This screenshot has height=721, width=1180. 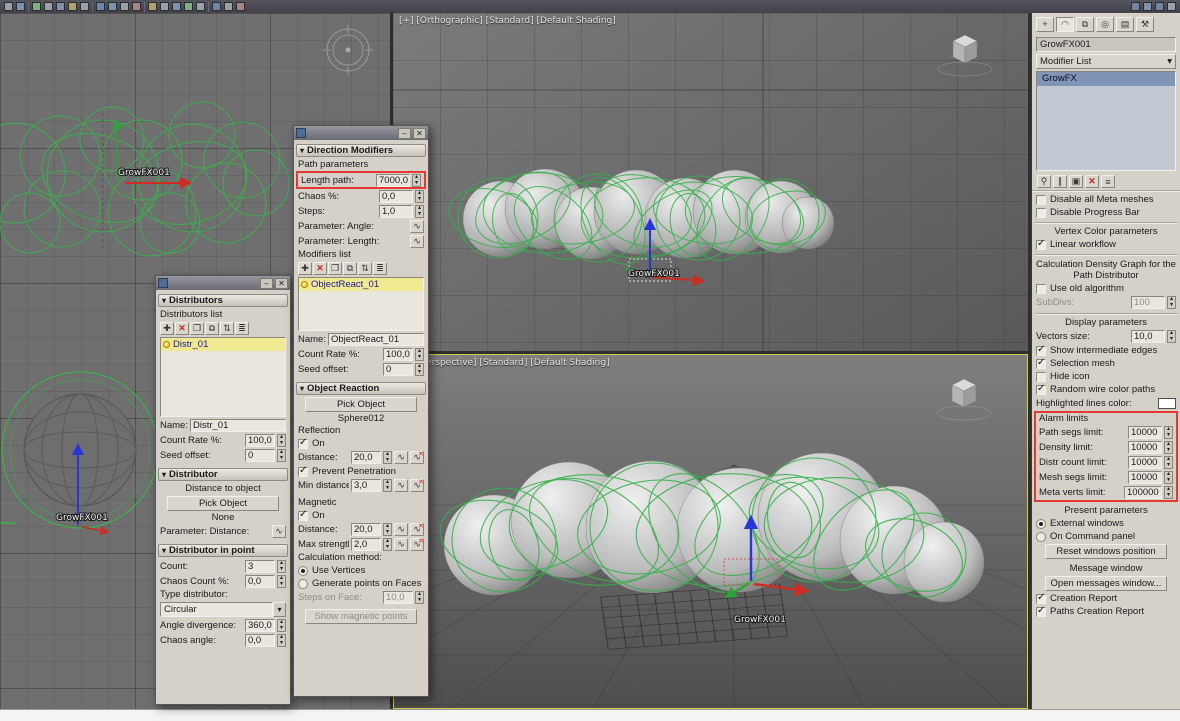 I want to click on view-cube, so click(x=965, y=55).